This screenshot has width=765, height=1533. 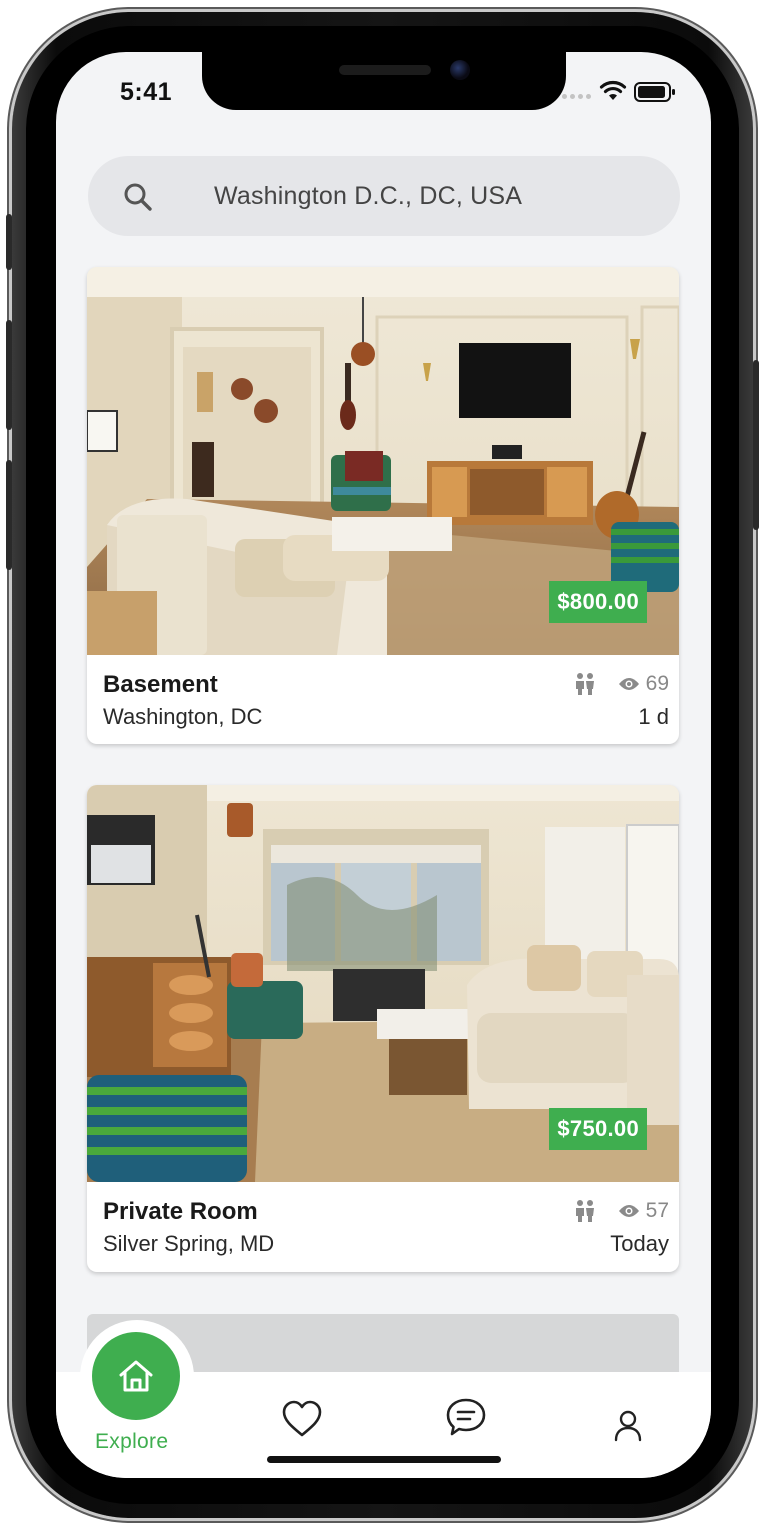 I want to click on home-indicator, so click(x=384, y=1459).